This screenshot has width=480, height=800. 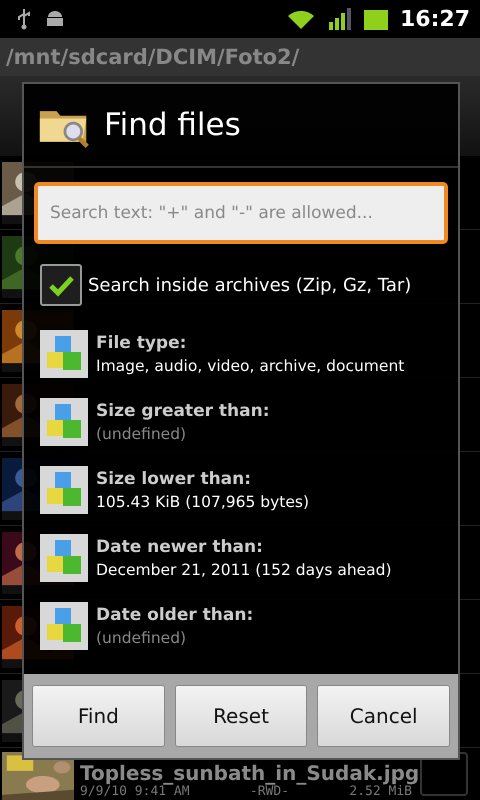 What do you see at coordinates (376, 19) in the screenshot?
I see `battery-icon` at bounding box center [376, 19].